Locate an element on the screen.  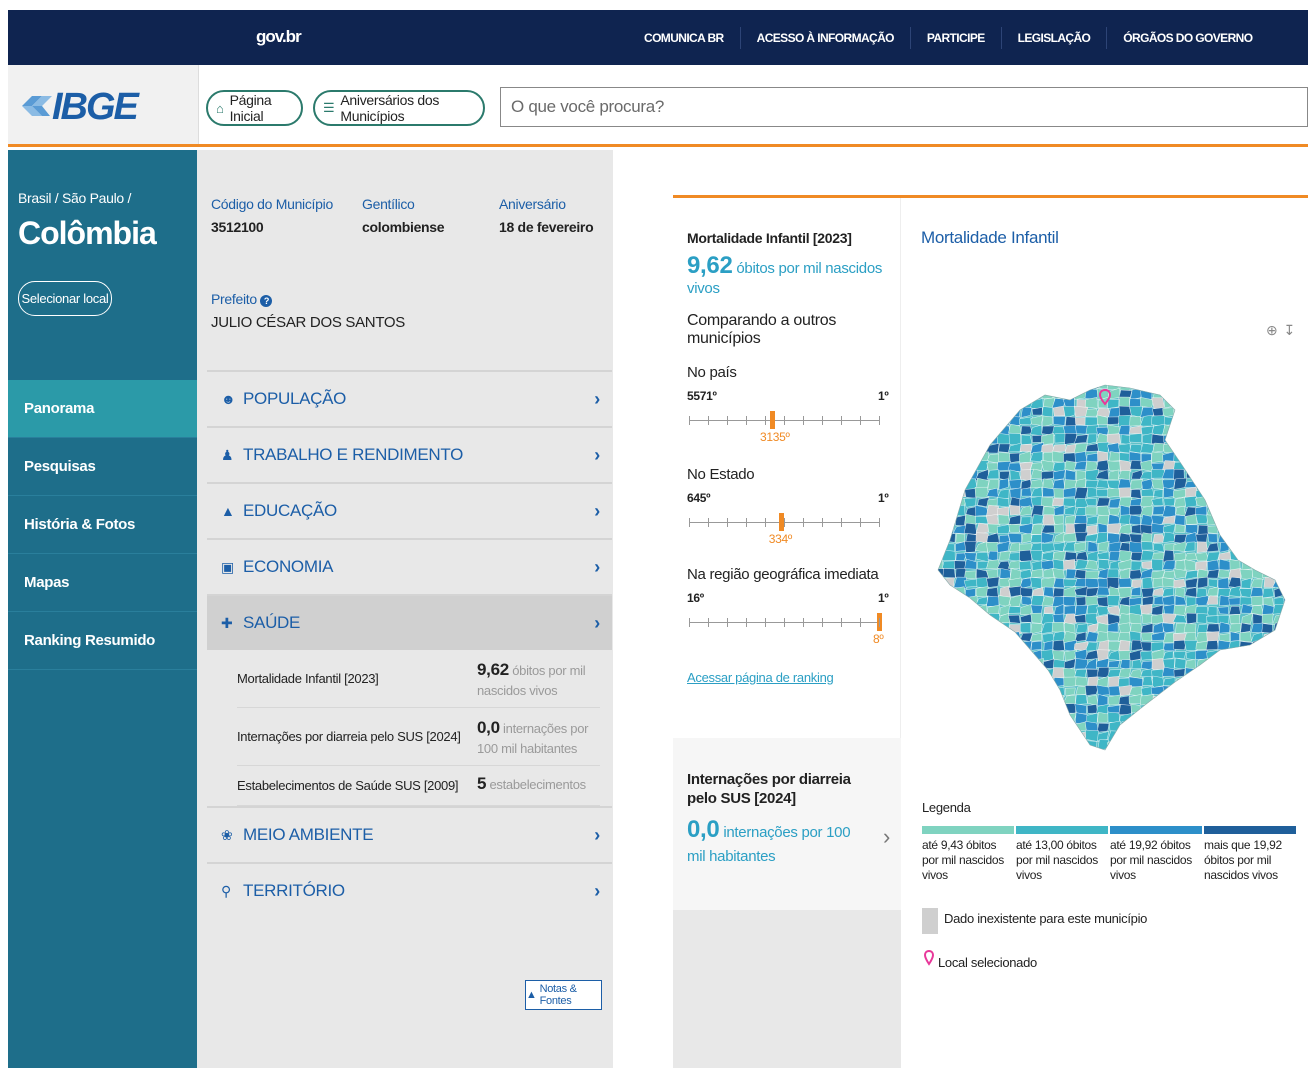
card-filler is located at coordinates (787, 989).